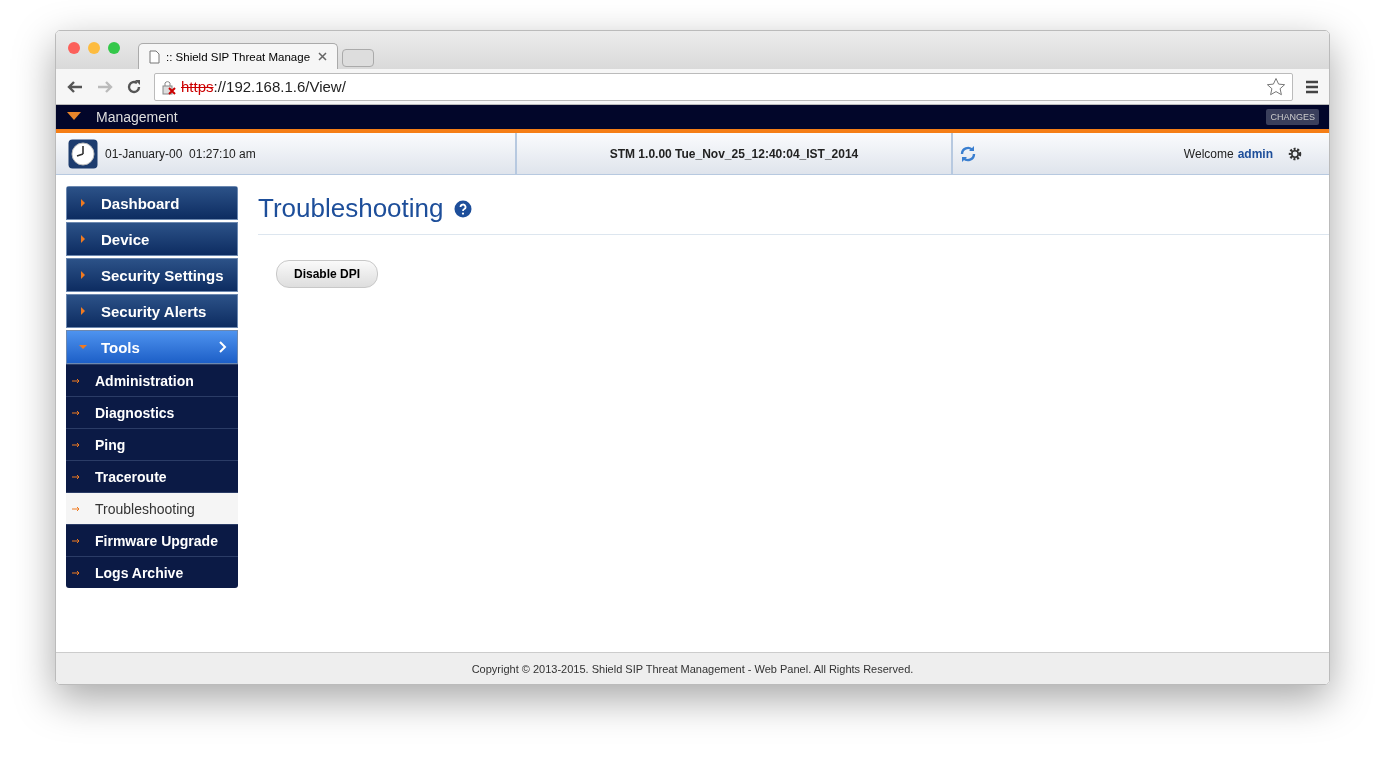 The image size is (1386, 765). What do you see at coordinates (152, 203) in the screenshot?
I see `sidebar-item: Dashboard` at bounding box center [152, 203].